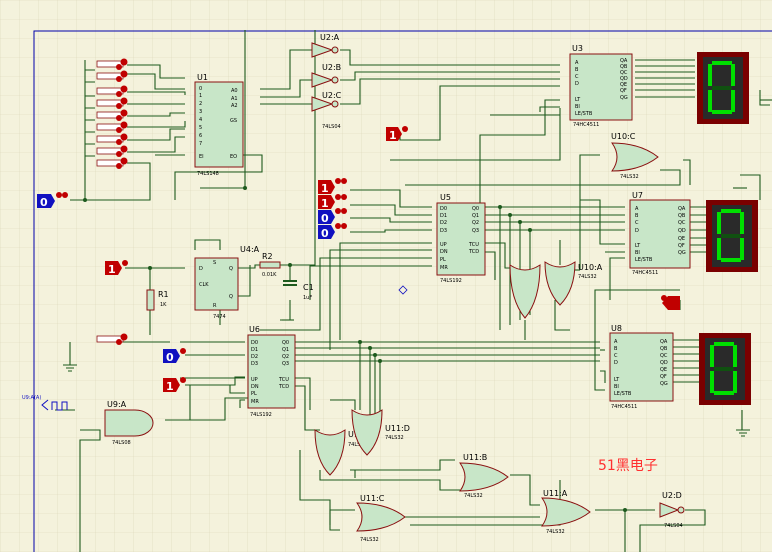 Image resolution: width=772 pixels, height=552 pixels. Describe the element at coordinates (443, 223) in the screenshot. I see `u5-pin-d2: D2` at that location.